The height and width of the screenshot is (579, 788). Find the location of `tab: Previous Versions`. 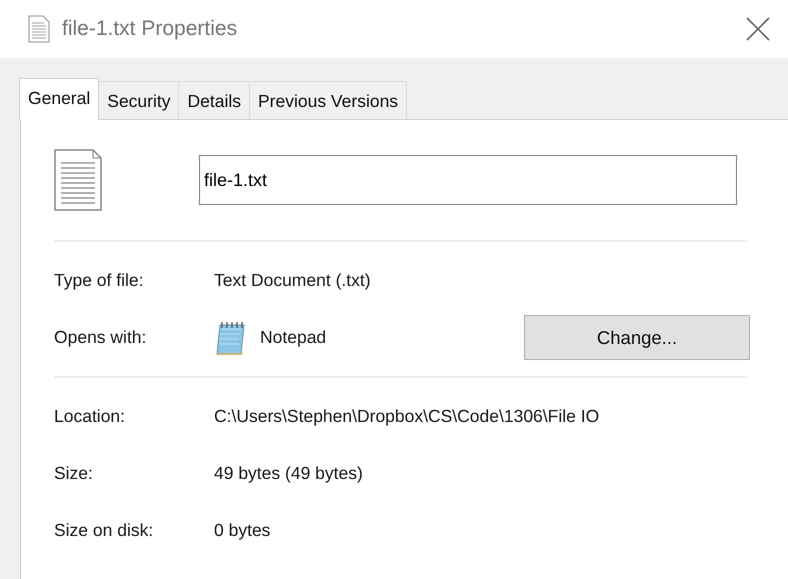

tab: Previous Versions is located at coordinates (328, 100).